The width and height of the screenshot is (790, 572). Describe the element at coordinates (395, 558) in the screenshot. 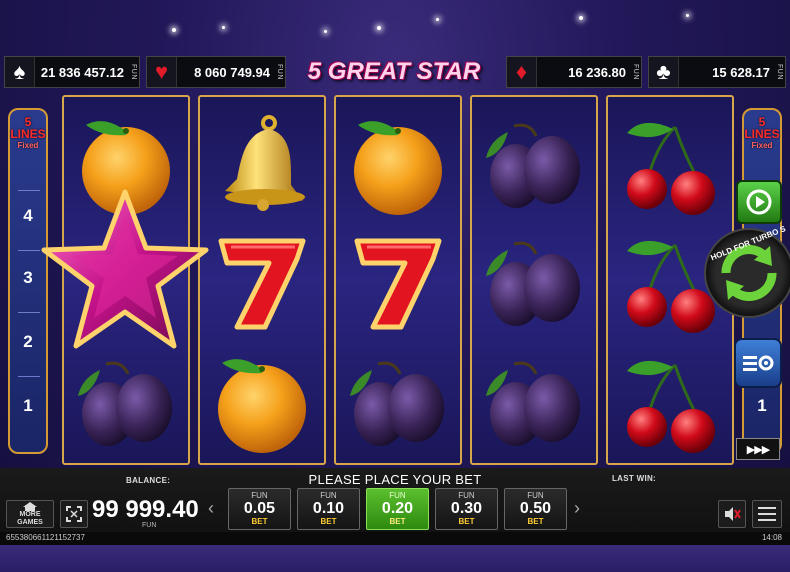

I see `bottom-background` at that location.